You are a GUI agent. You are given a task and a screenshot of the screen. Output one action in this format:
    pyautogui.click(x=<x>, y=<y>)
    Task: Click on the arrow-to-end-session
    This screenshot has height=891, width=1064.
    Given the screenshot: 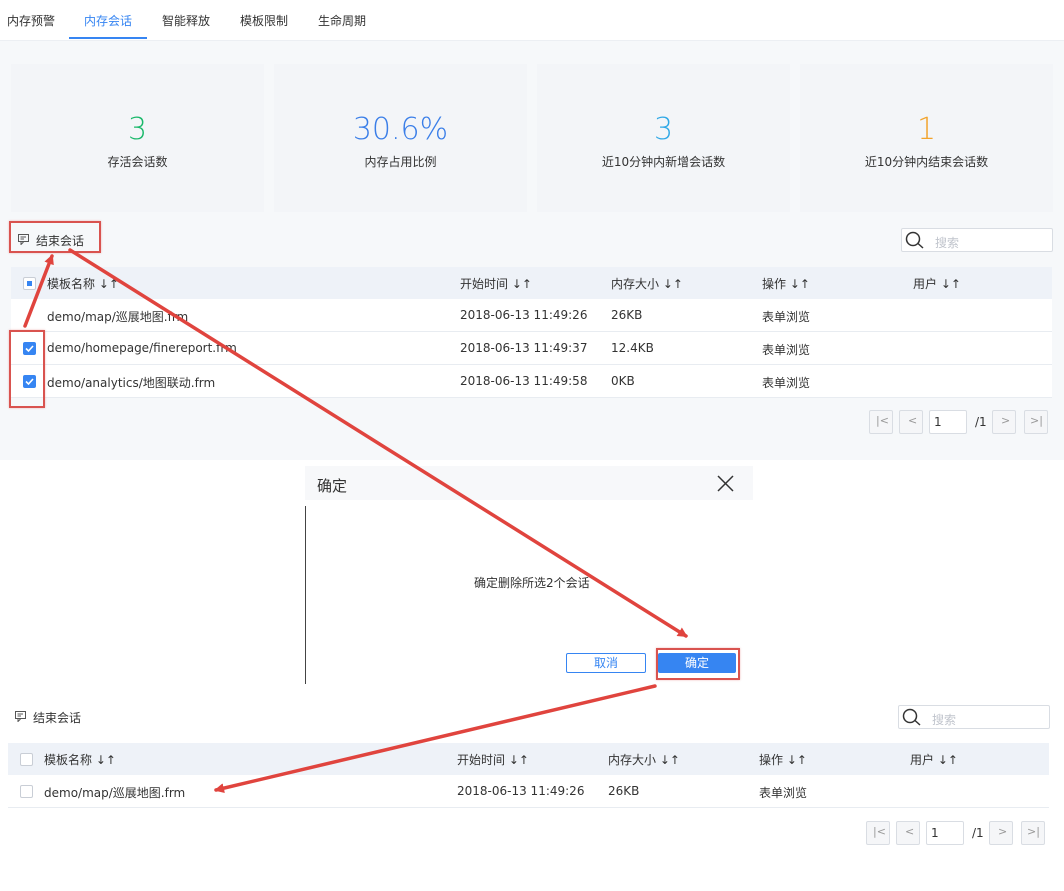 What is the action you would take?
    pyautogui.click(x=38, y=291)
    